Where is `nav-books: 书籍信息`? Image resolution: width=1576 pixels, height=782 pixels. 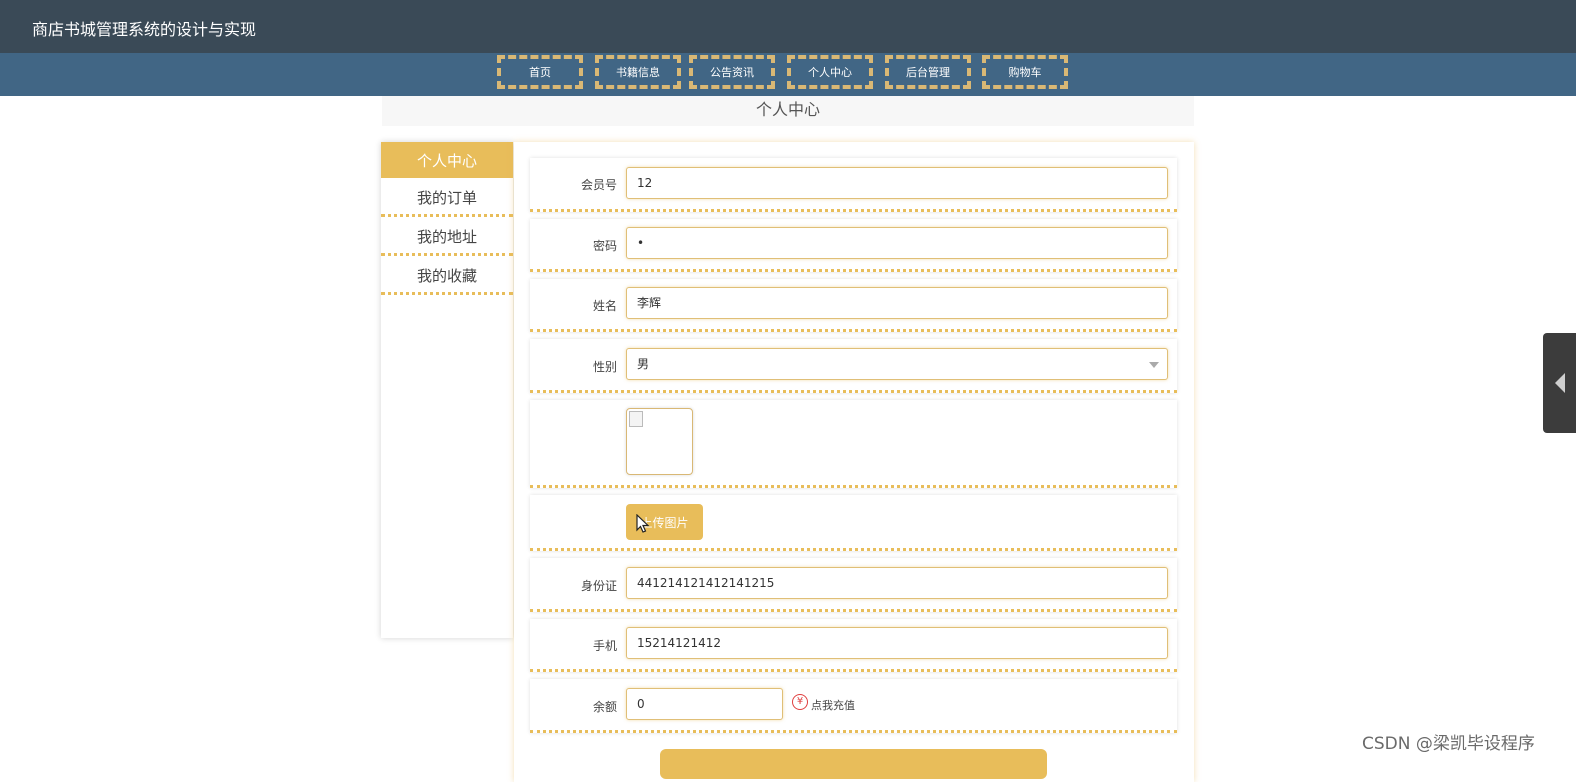 nav-books: 书籍信息 is located at coordinates (638, 72).